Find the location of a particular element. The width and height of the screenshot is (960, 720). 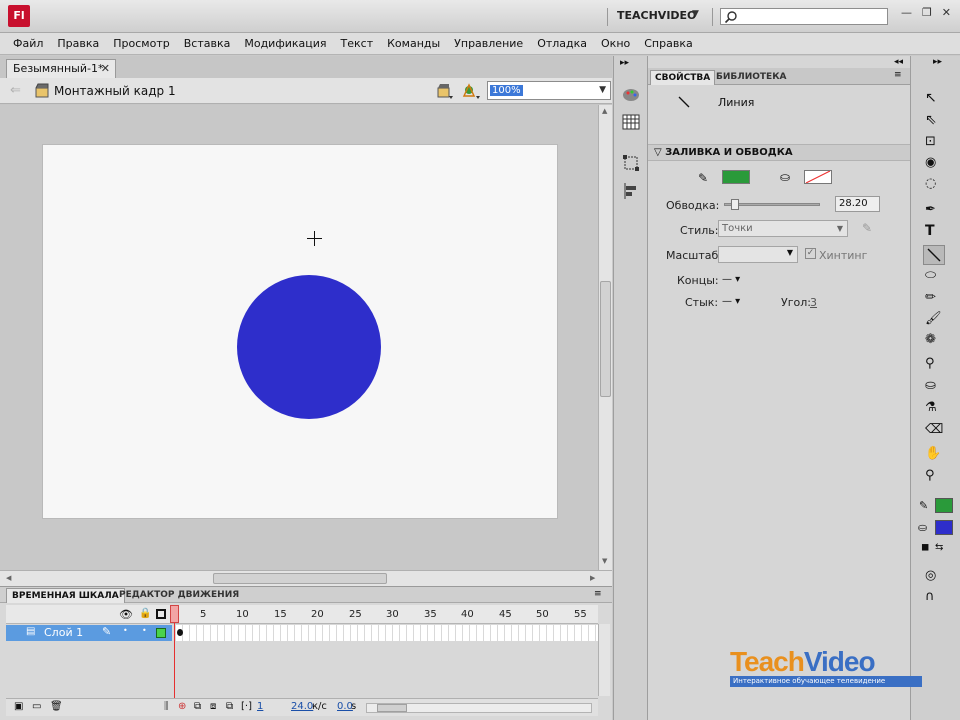

back-arrow-icon: ⇐ is located at coordinates (15, 90).